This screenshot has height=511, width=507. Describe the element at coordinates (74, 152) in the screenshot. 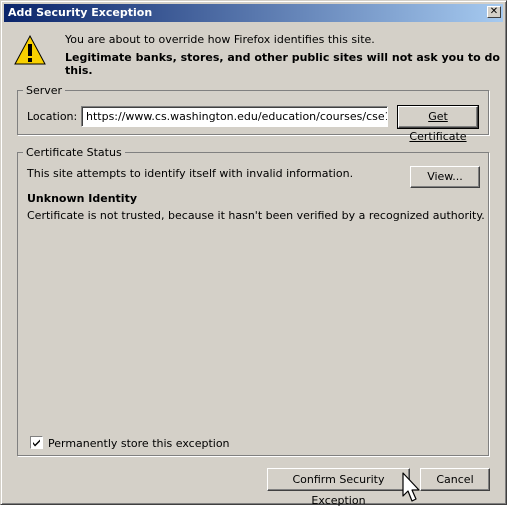

I see `certificate-status-legend: Certificate Status` at that location.